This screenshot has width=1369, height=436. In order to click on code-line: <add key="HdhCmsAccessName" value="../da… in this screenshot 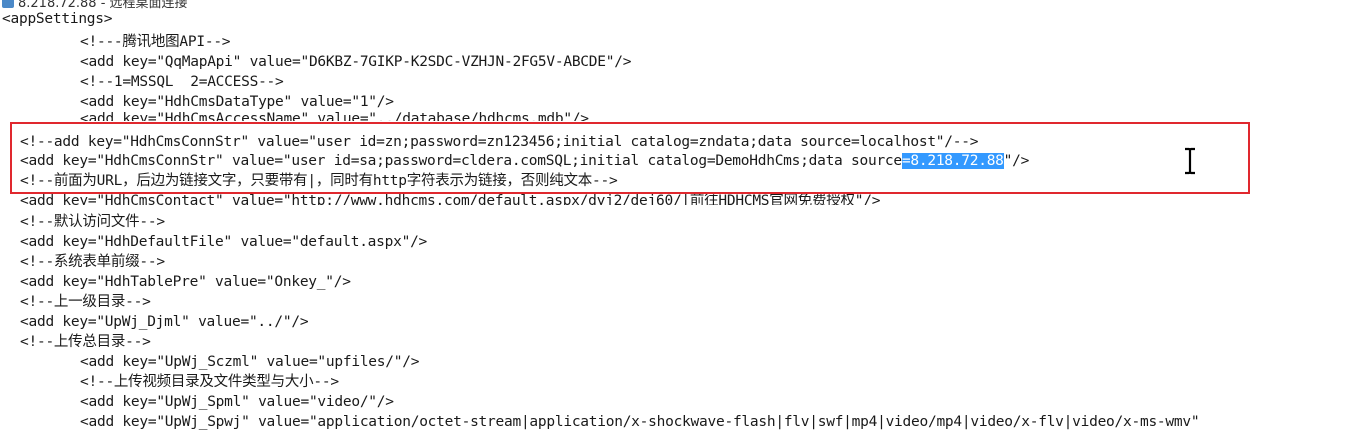, I will do `click(334, 116)`.